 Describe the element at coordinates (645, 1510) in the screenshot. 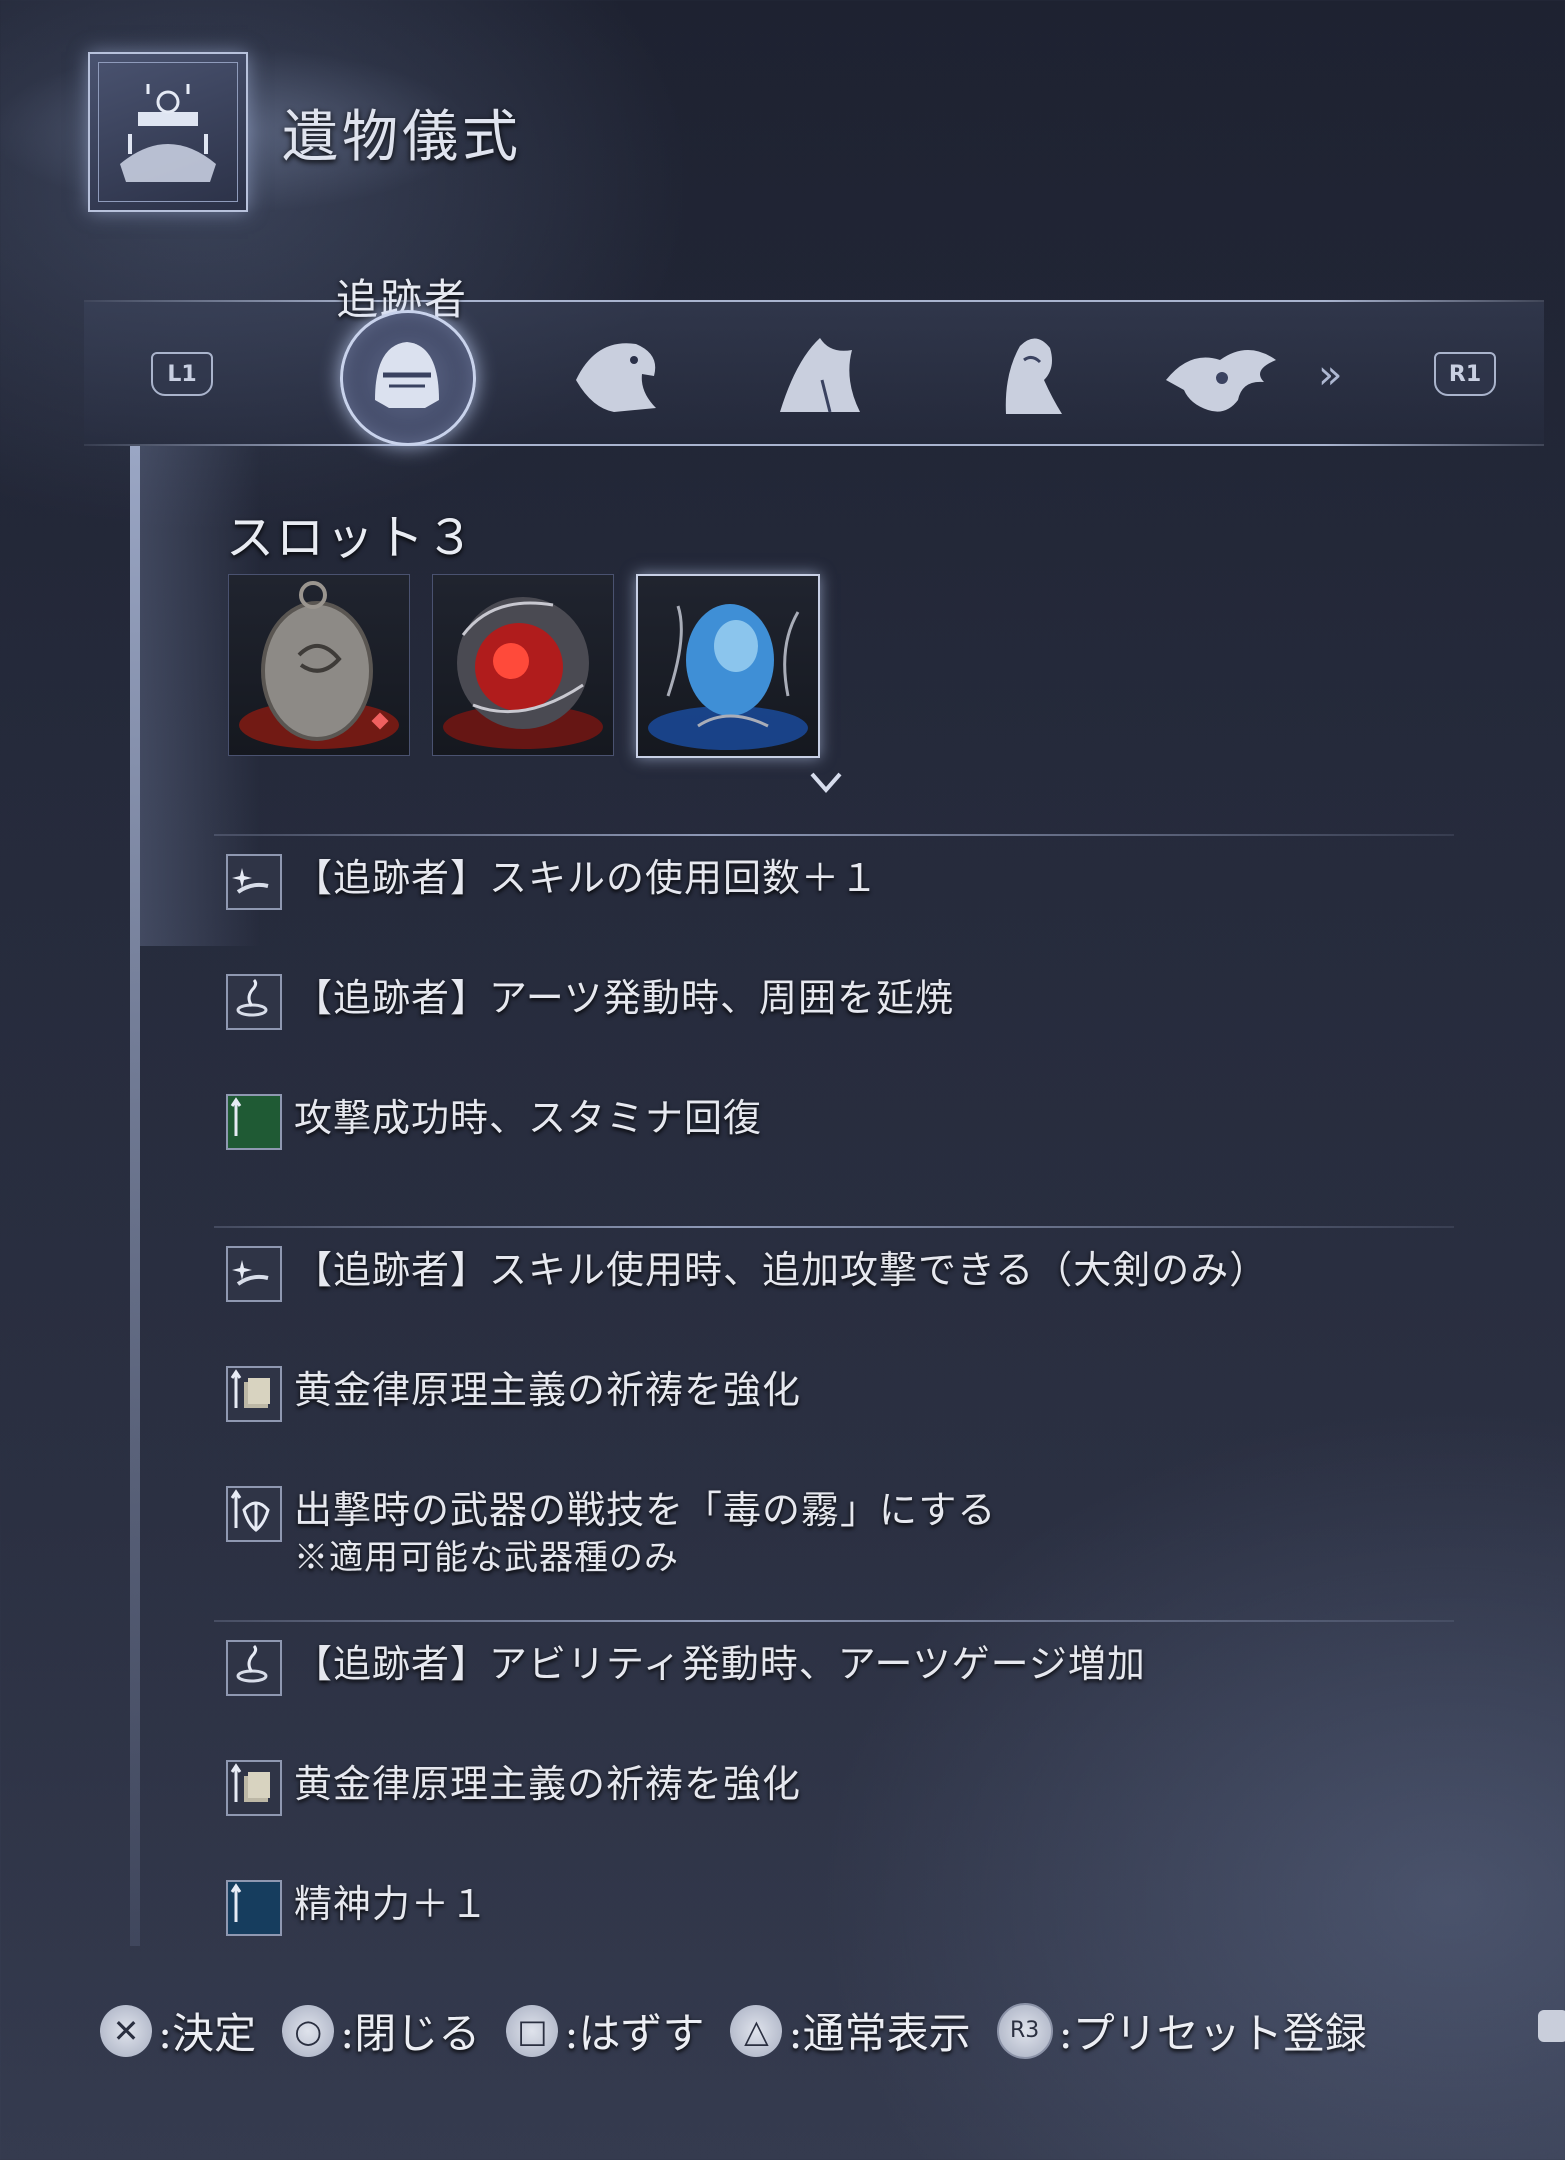

I see `effect-text: 出撃時の武器の戦技を「毒の霧」にする` at that location.